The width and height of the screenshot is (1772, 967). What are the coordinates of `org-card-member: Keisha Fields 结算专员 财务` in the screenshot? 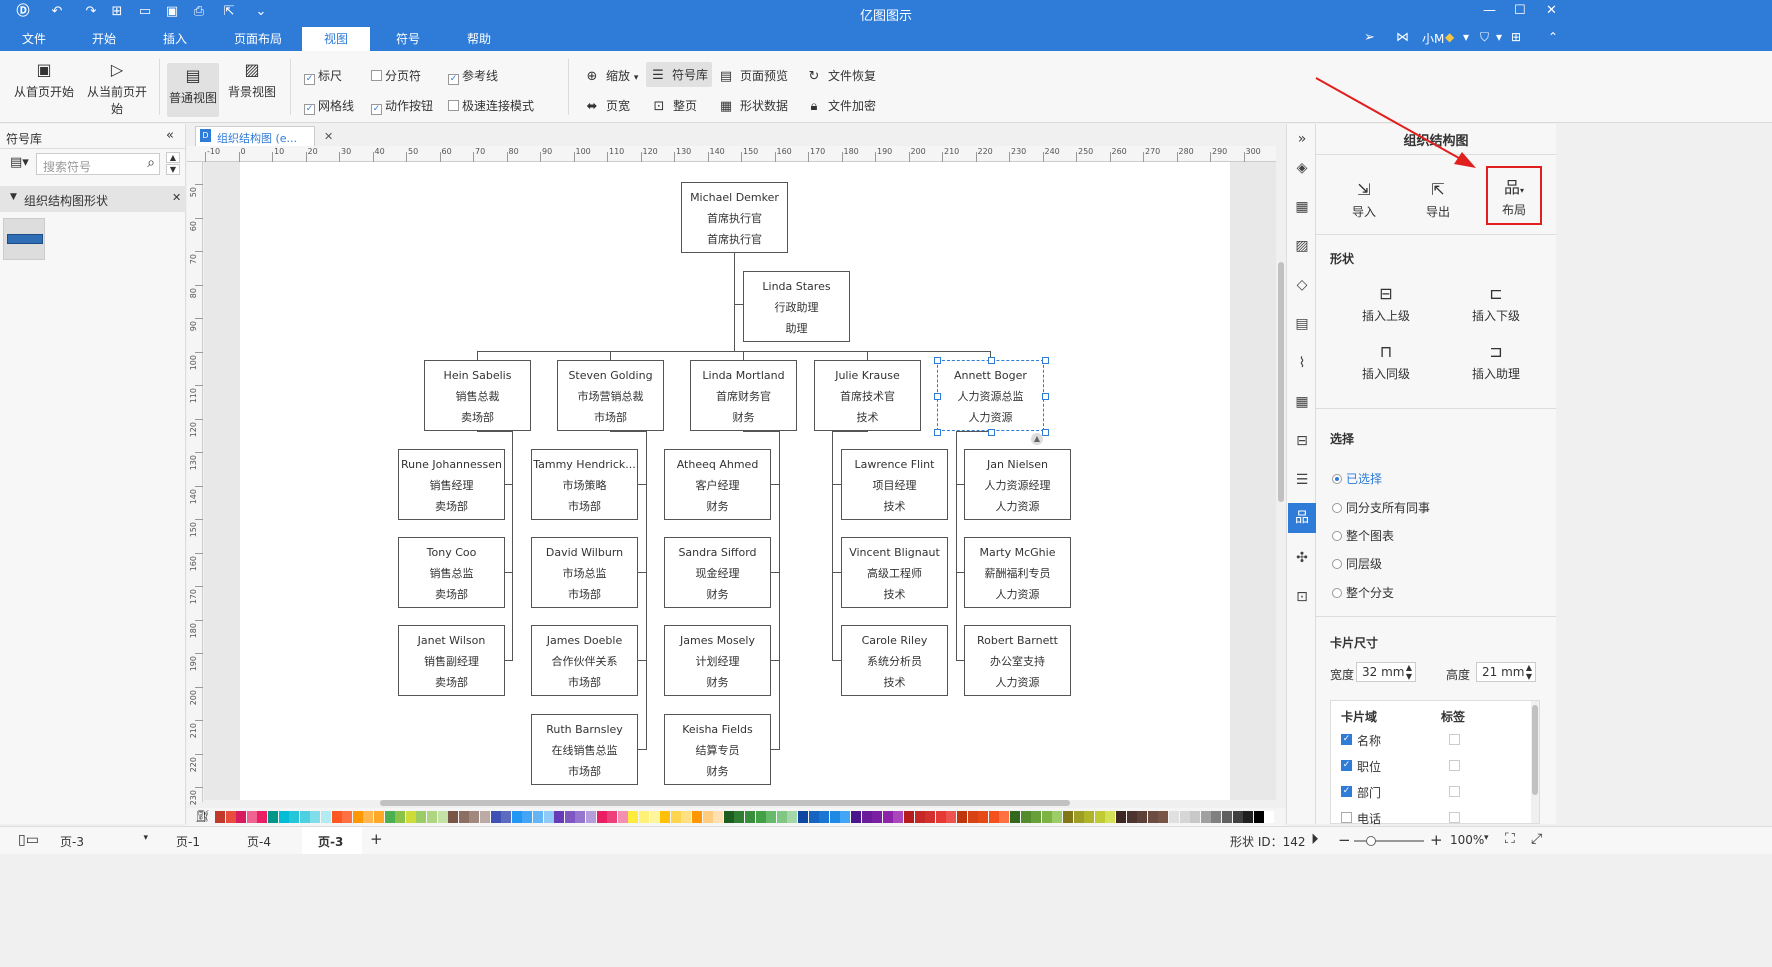 It's located at (717, 749).